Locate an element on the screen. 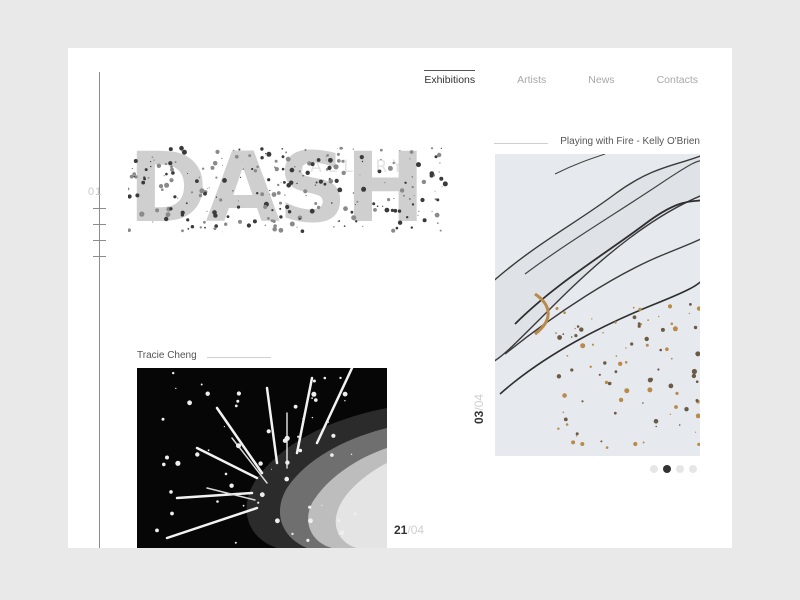  rail-index: 01 is located at coordinates (95, 192).